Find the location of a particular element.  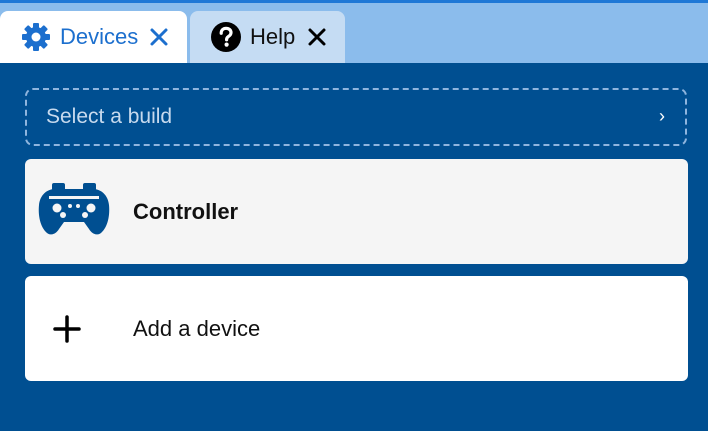

gamepad-icon is located at coordinates (74, 211).